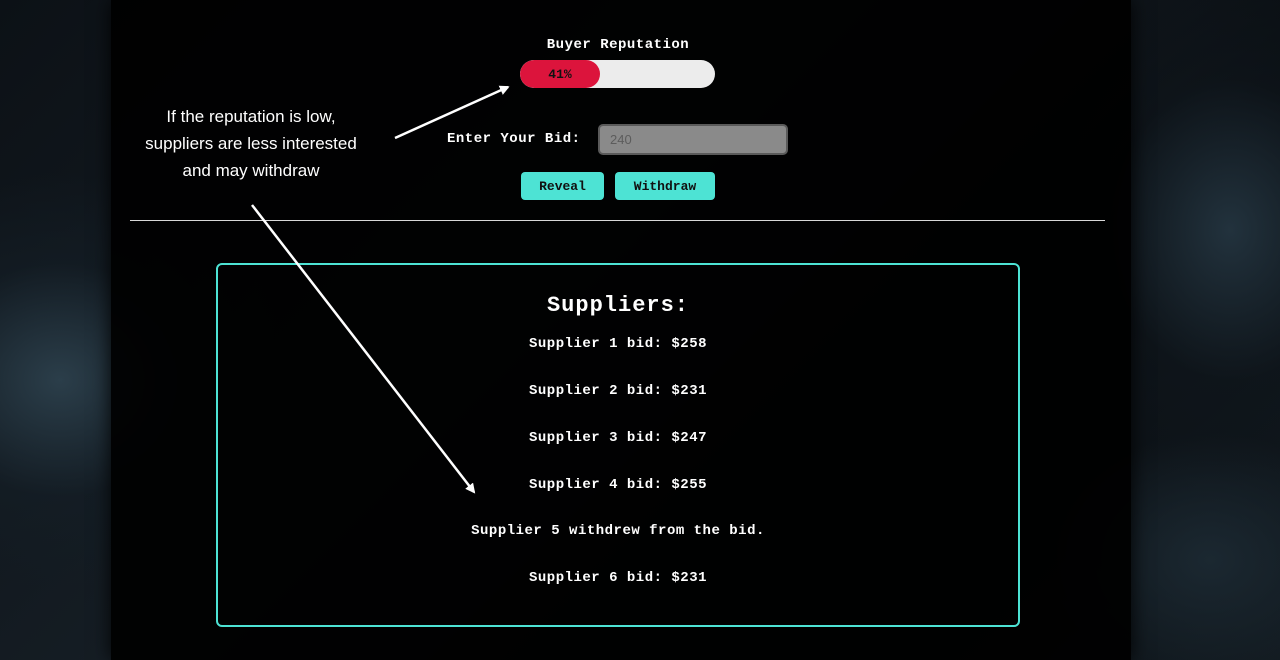 The height and width of the screenshot is (660, 1280). I want to click on reputation-percent: 41%, so click(560, 74).